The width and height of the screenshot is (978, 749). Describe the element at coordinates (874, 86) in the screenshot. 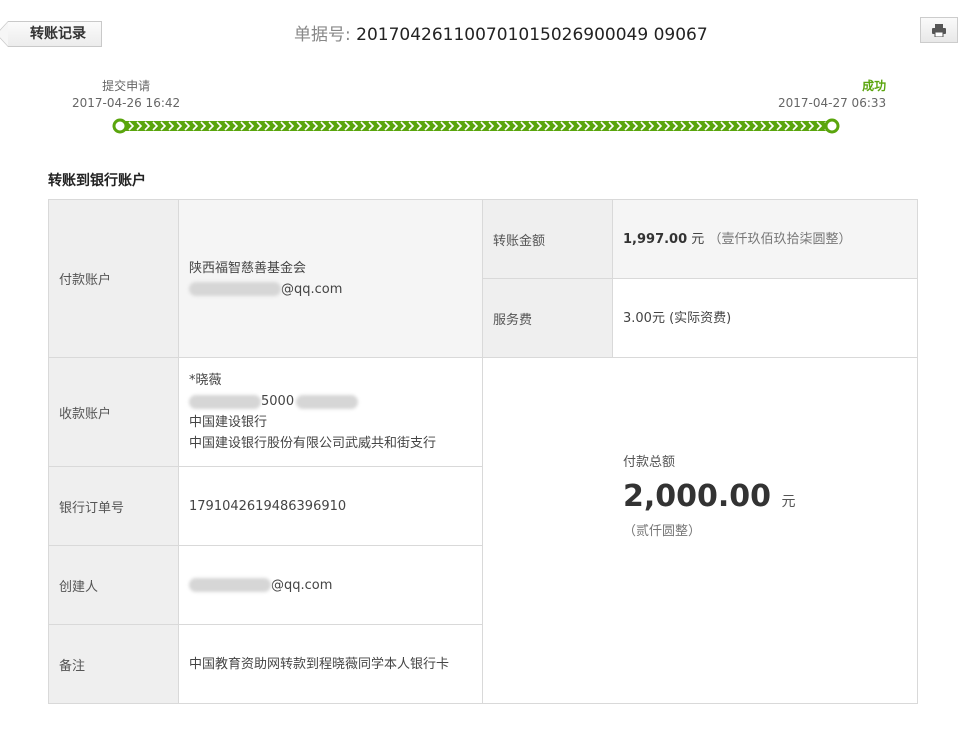

I see `progress-step-success-title: 成功` at that location.